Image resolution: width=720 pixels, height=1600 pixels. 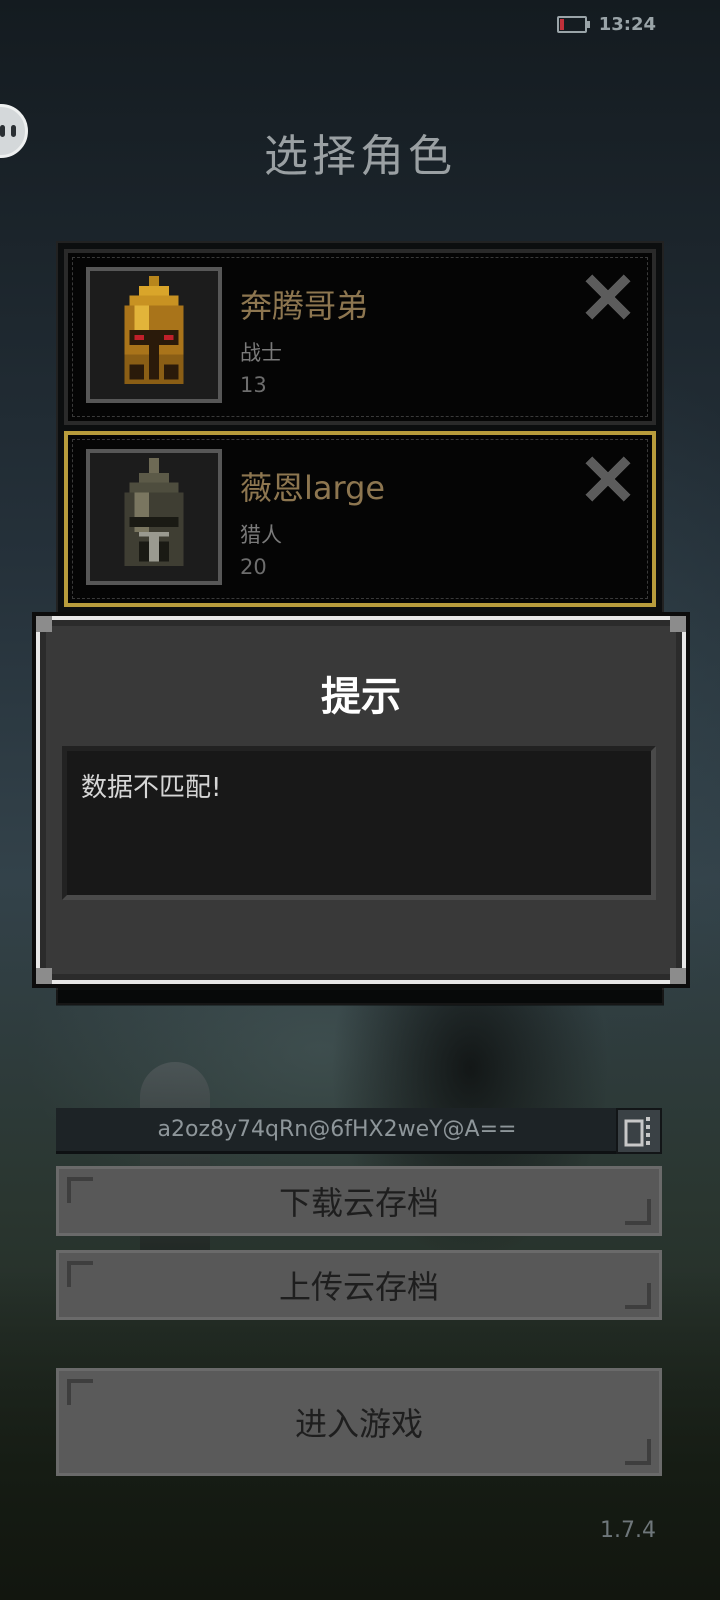 I want to click on save-id-field: a2oz8y74qRn@6fHX2weY@A==, so click(x=359, y=1131).